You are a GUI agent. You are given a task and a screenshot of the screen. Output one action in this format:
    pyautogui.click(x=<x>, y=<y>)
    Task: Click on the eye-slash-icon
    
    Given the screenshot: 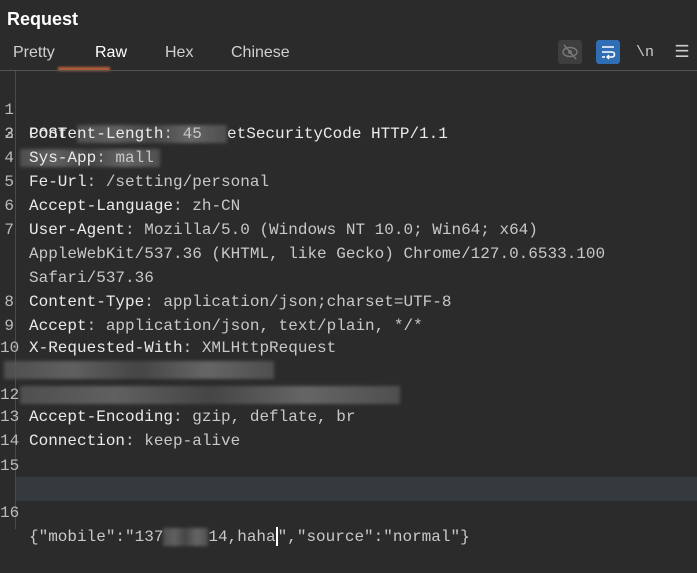 What is the action you would take?
    pyautogui.click(x=570, y=52)
    